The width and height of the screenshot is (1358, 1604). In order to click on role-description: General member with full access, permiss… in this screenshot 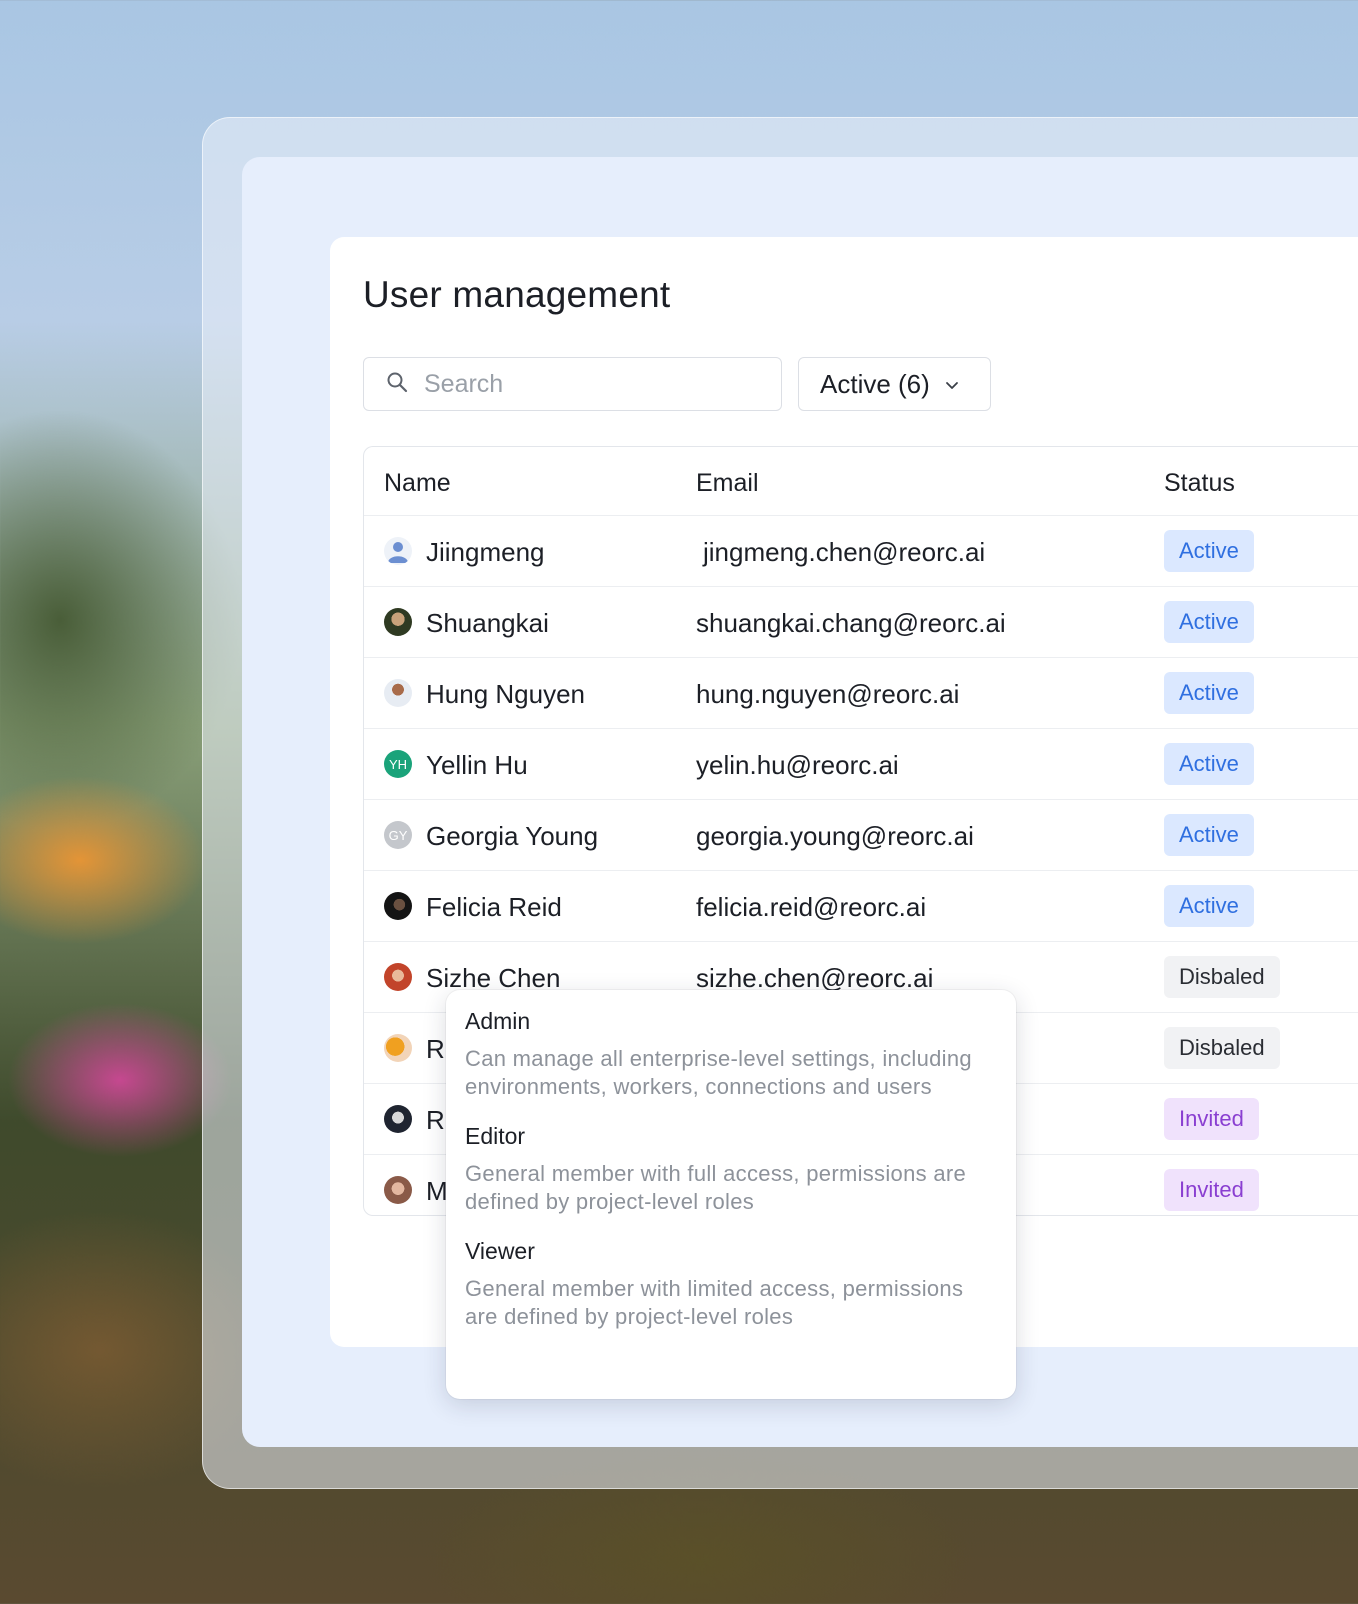, I will do `click(716, 1187)`.